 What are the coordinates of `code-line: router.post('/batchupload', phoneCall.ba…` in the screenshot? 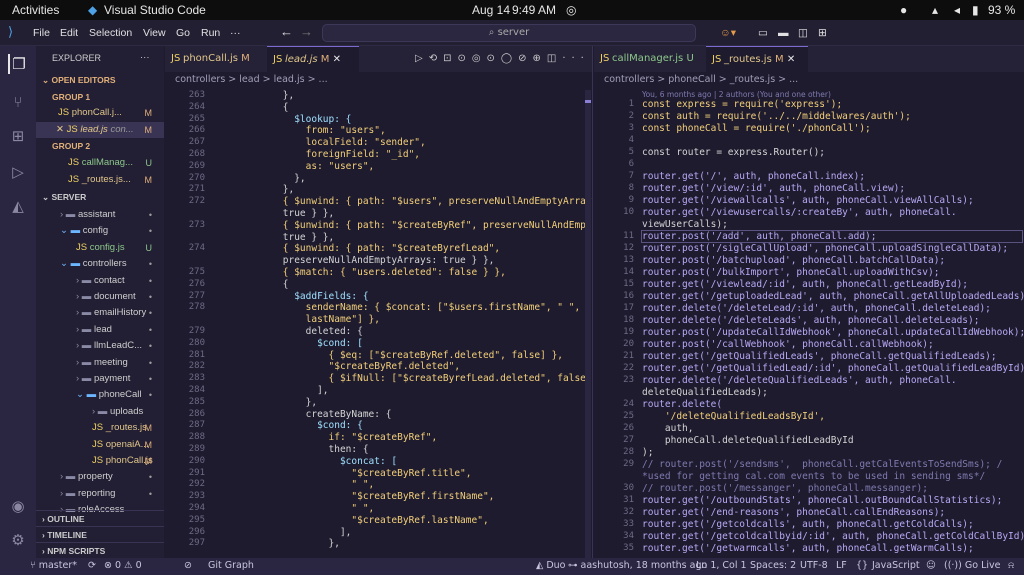 It's located at (793, 260).